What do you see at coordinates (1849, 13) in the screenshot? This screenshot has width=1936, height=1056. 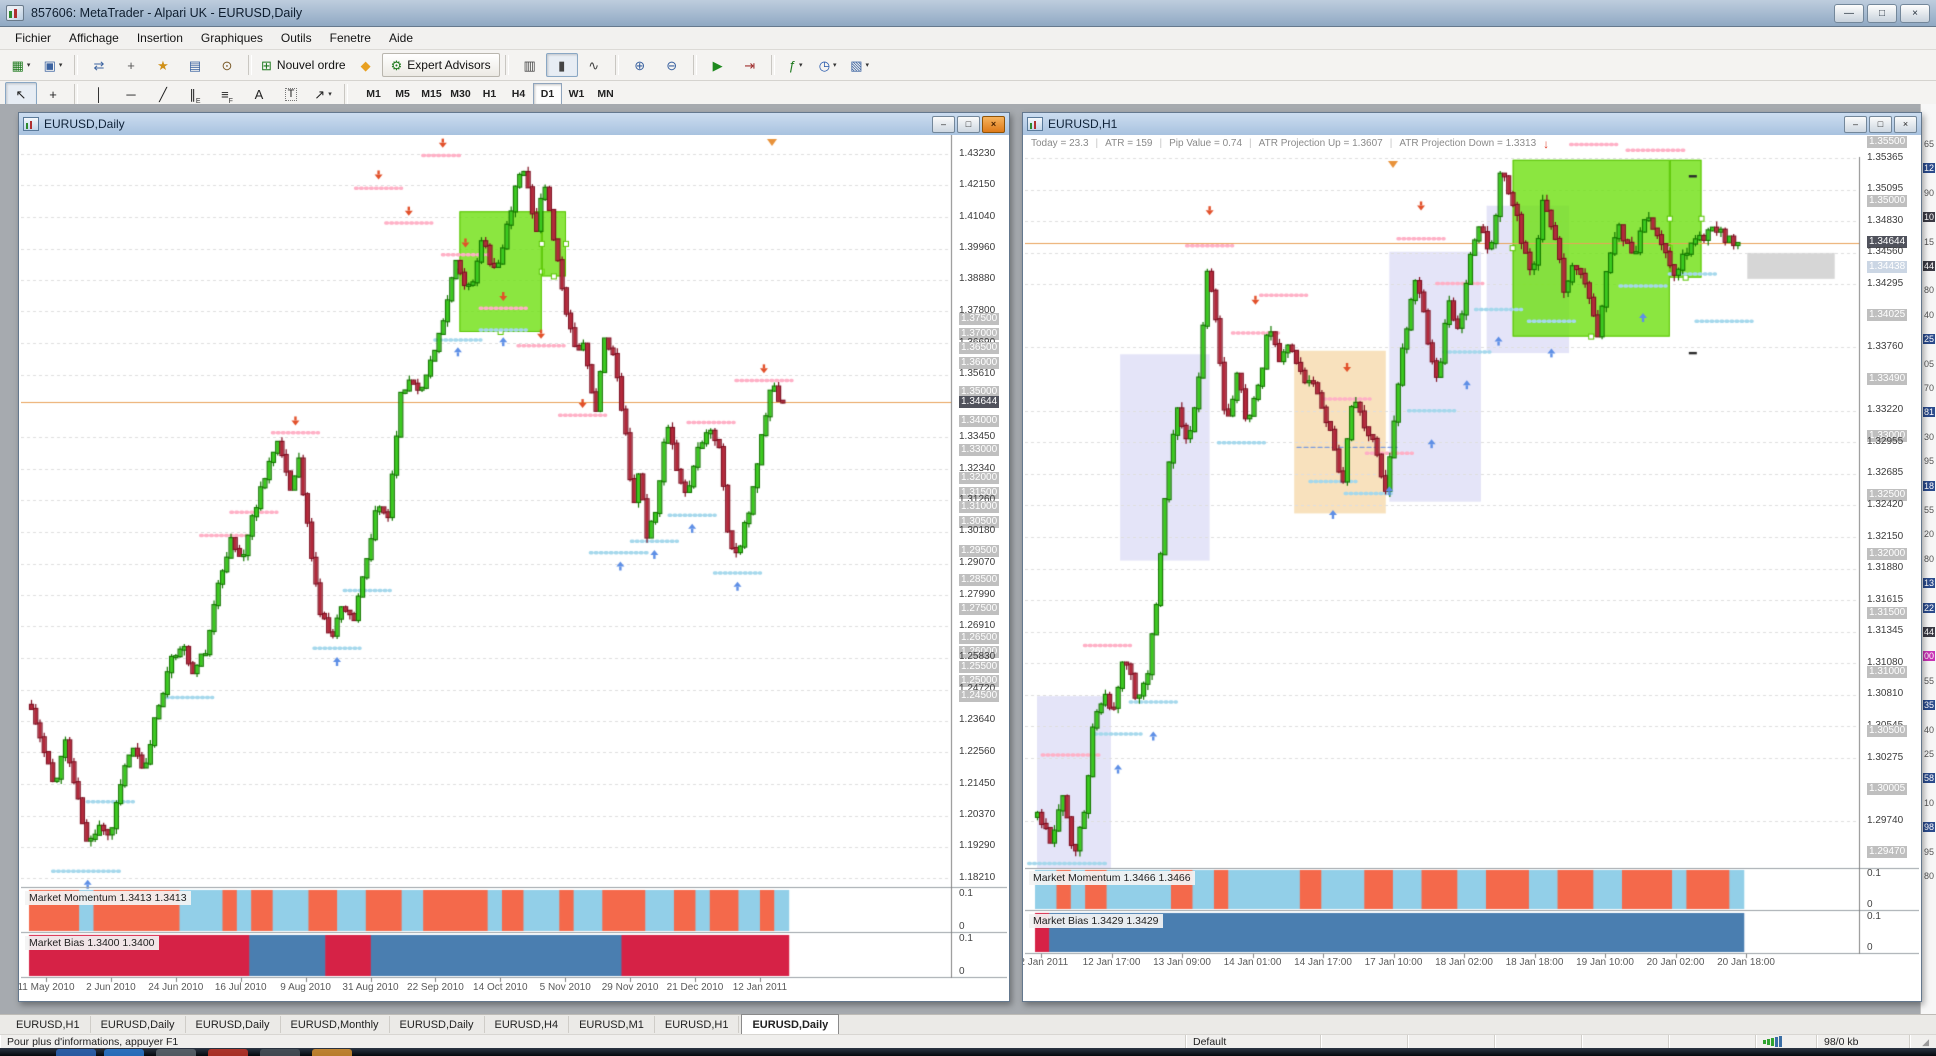 I see `minimize-button: —` at bounding box center [1849, 13].